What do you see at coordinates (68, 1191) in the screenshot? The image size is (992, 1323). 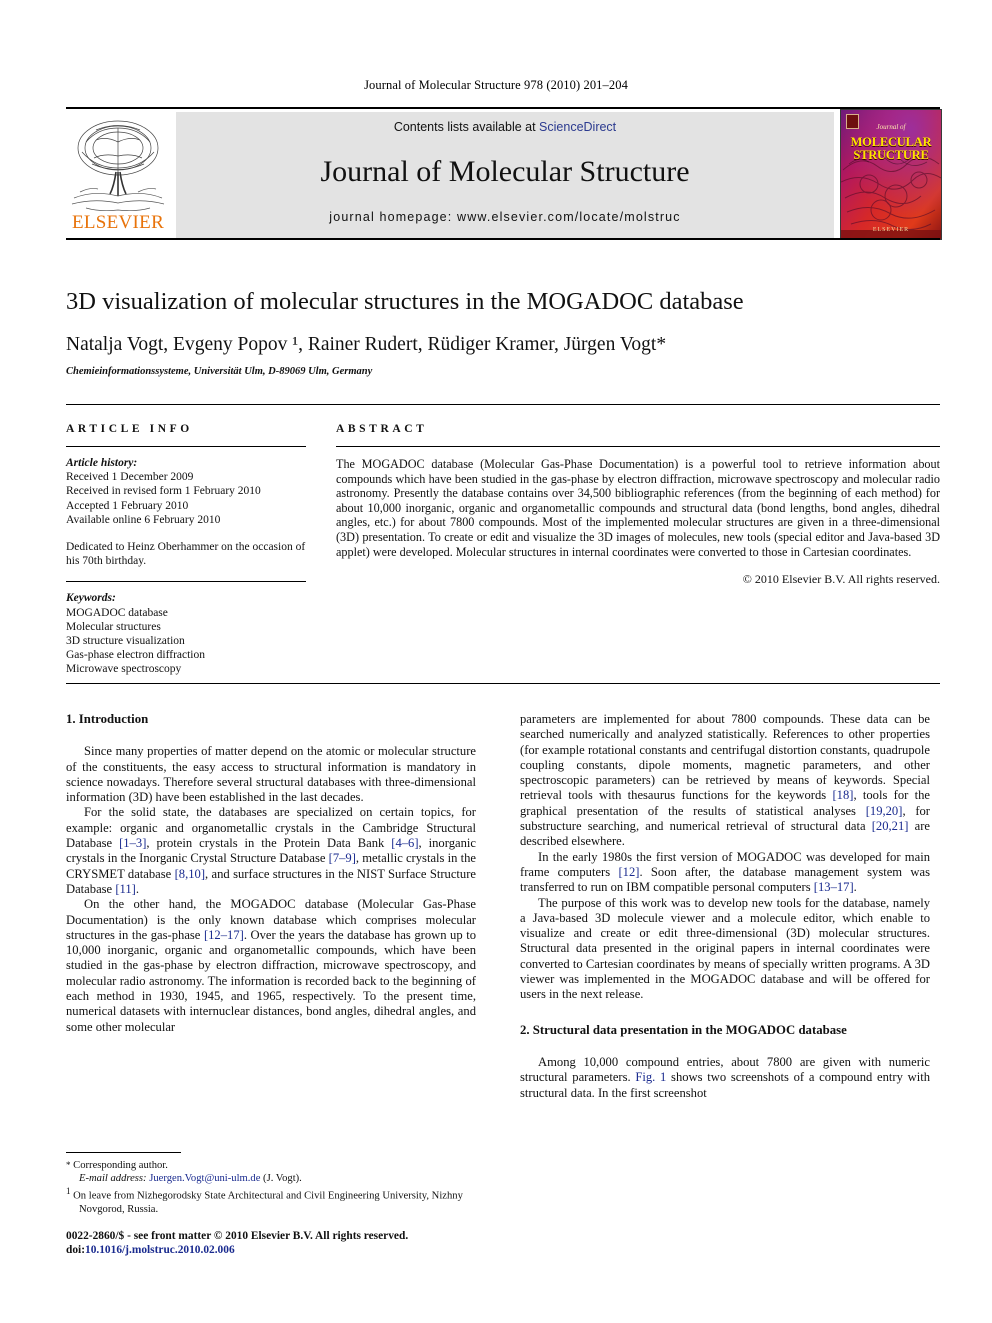 I see `footnote-mark: 1` at bounding box center [68, 1191].